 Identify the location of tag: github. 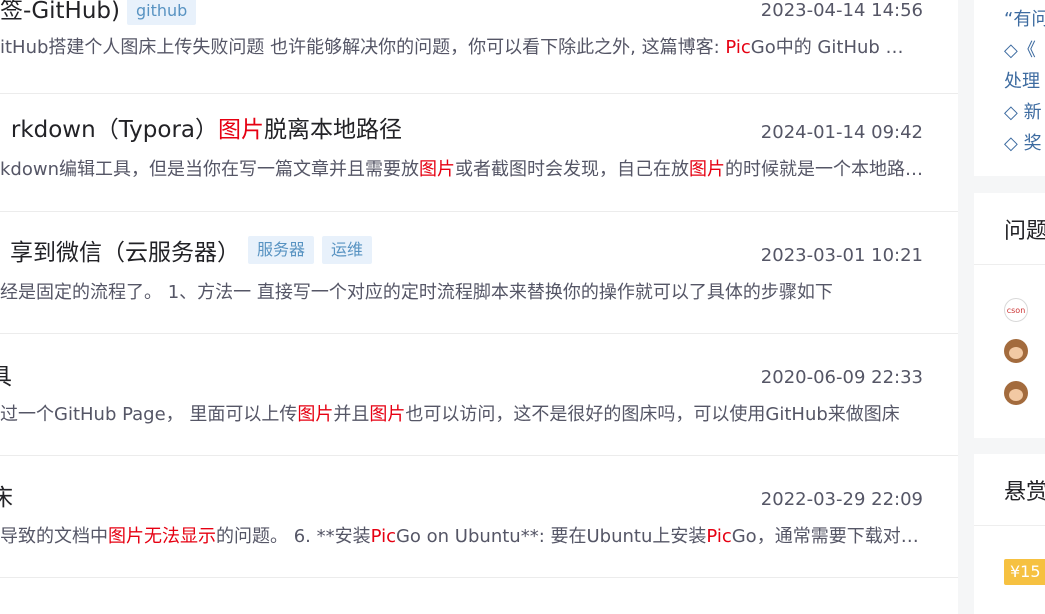
(162, 12).